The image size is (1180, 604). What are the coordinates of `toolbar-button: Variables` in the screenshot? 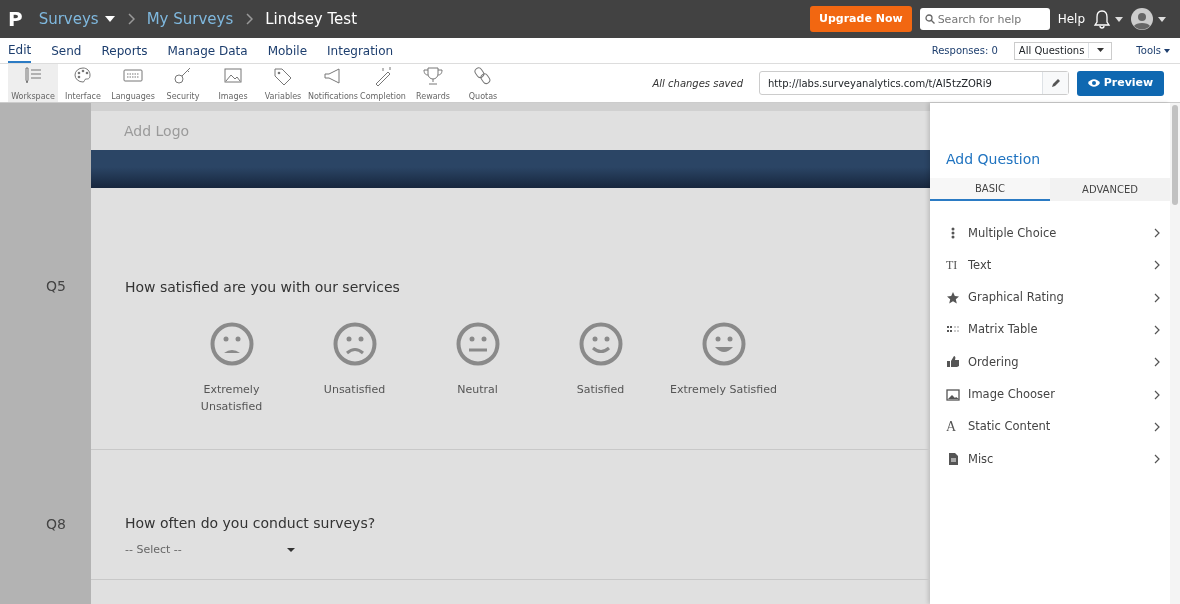 It's located at (283, 83).